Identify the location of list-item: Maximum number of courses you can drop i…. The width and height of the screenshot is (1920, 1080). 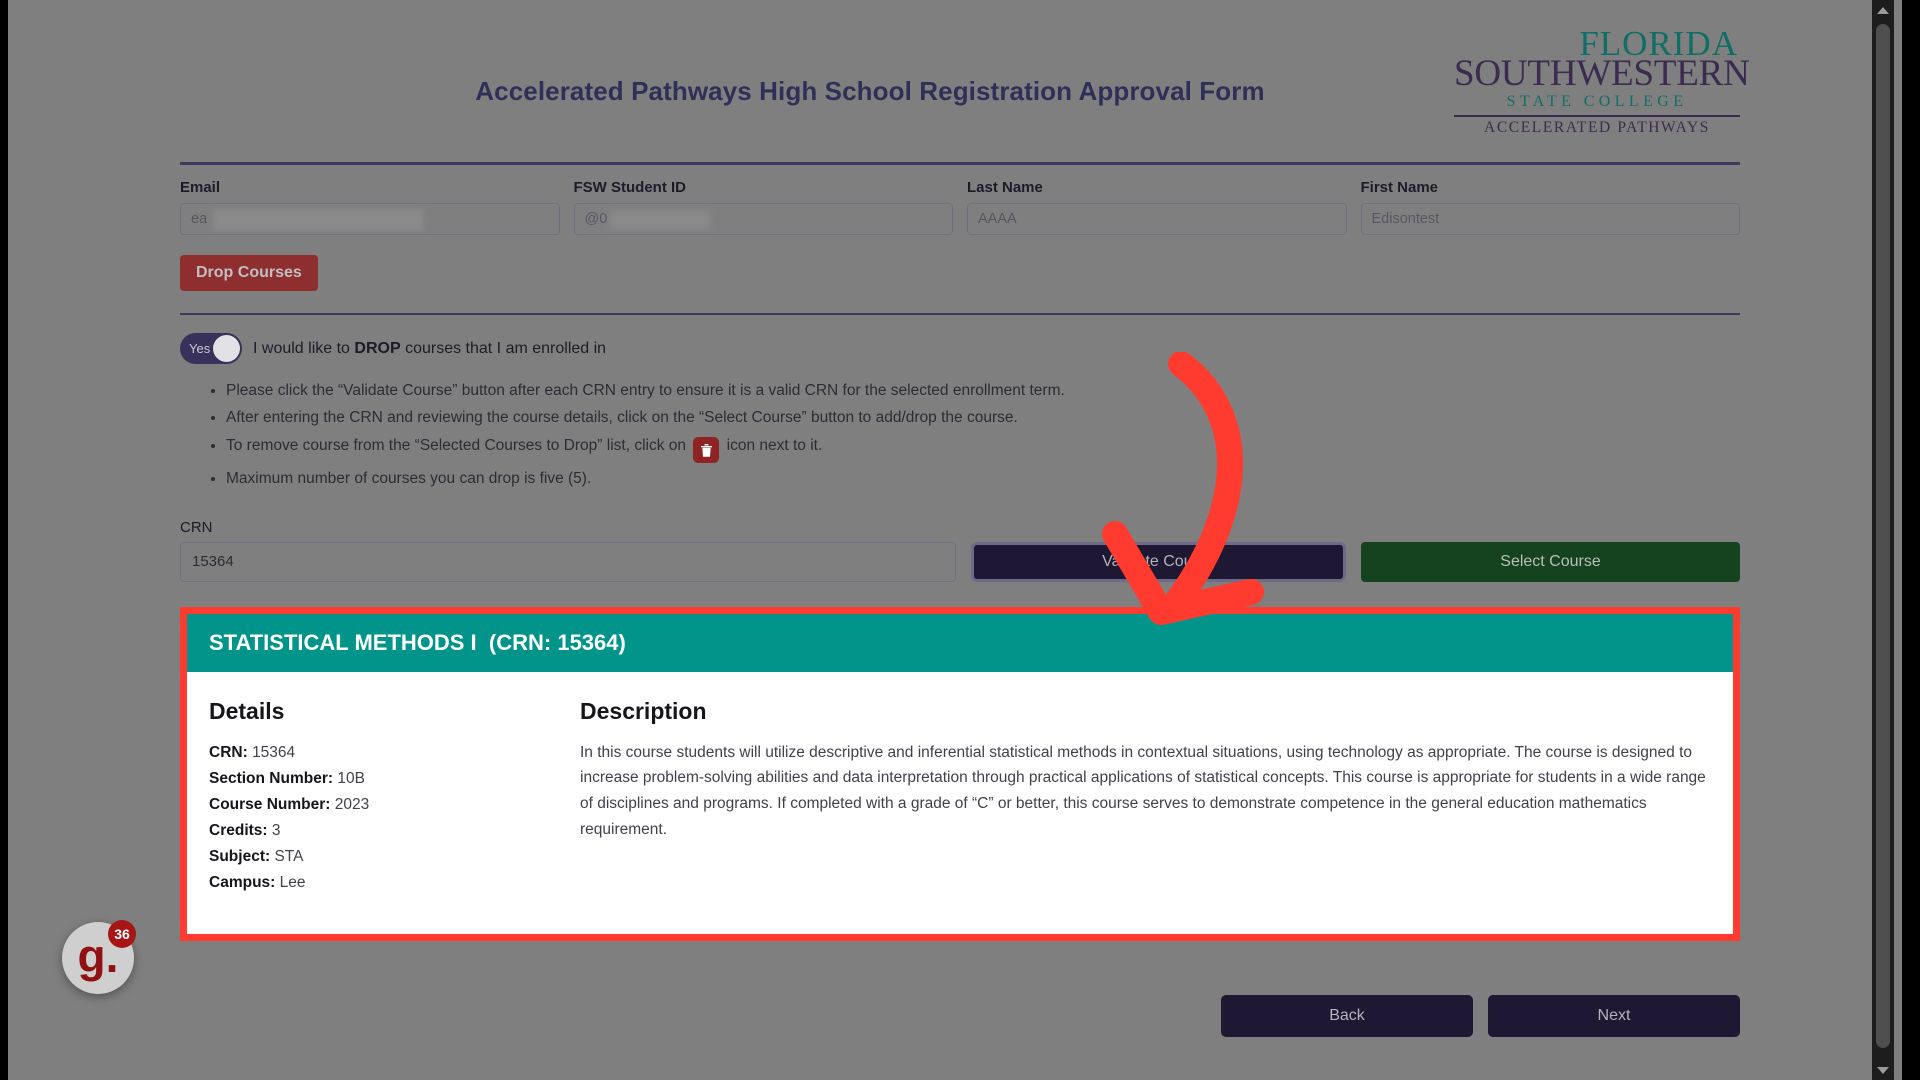
(983, 479).